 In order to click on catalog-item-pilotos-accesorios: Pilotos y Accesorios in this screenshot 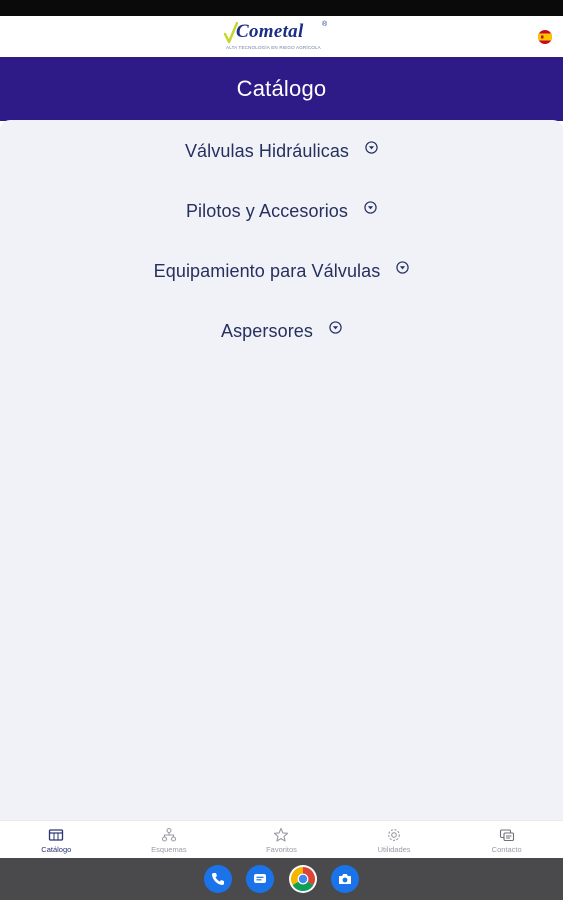, I will do `click(281, 211)`.